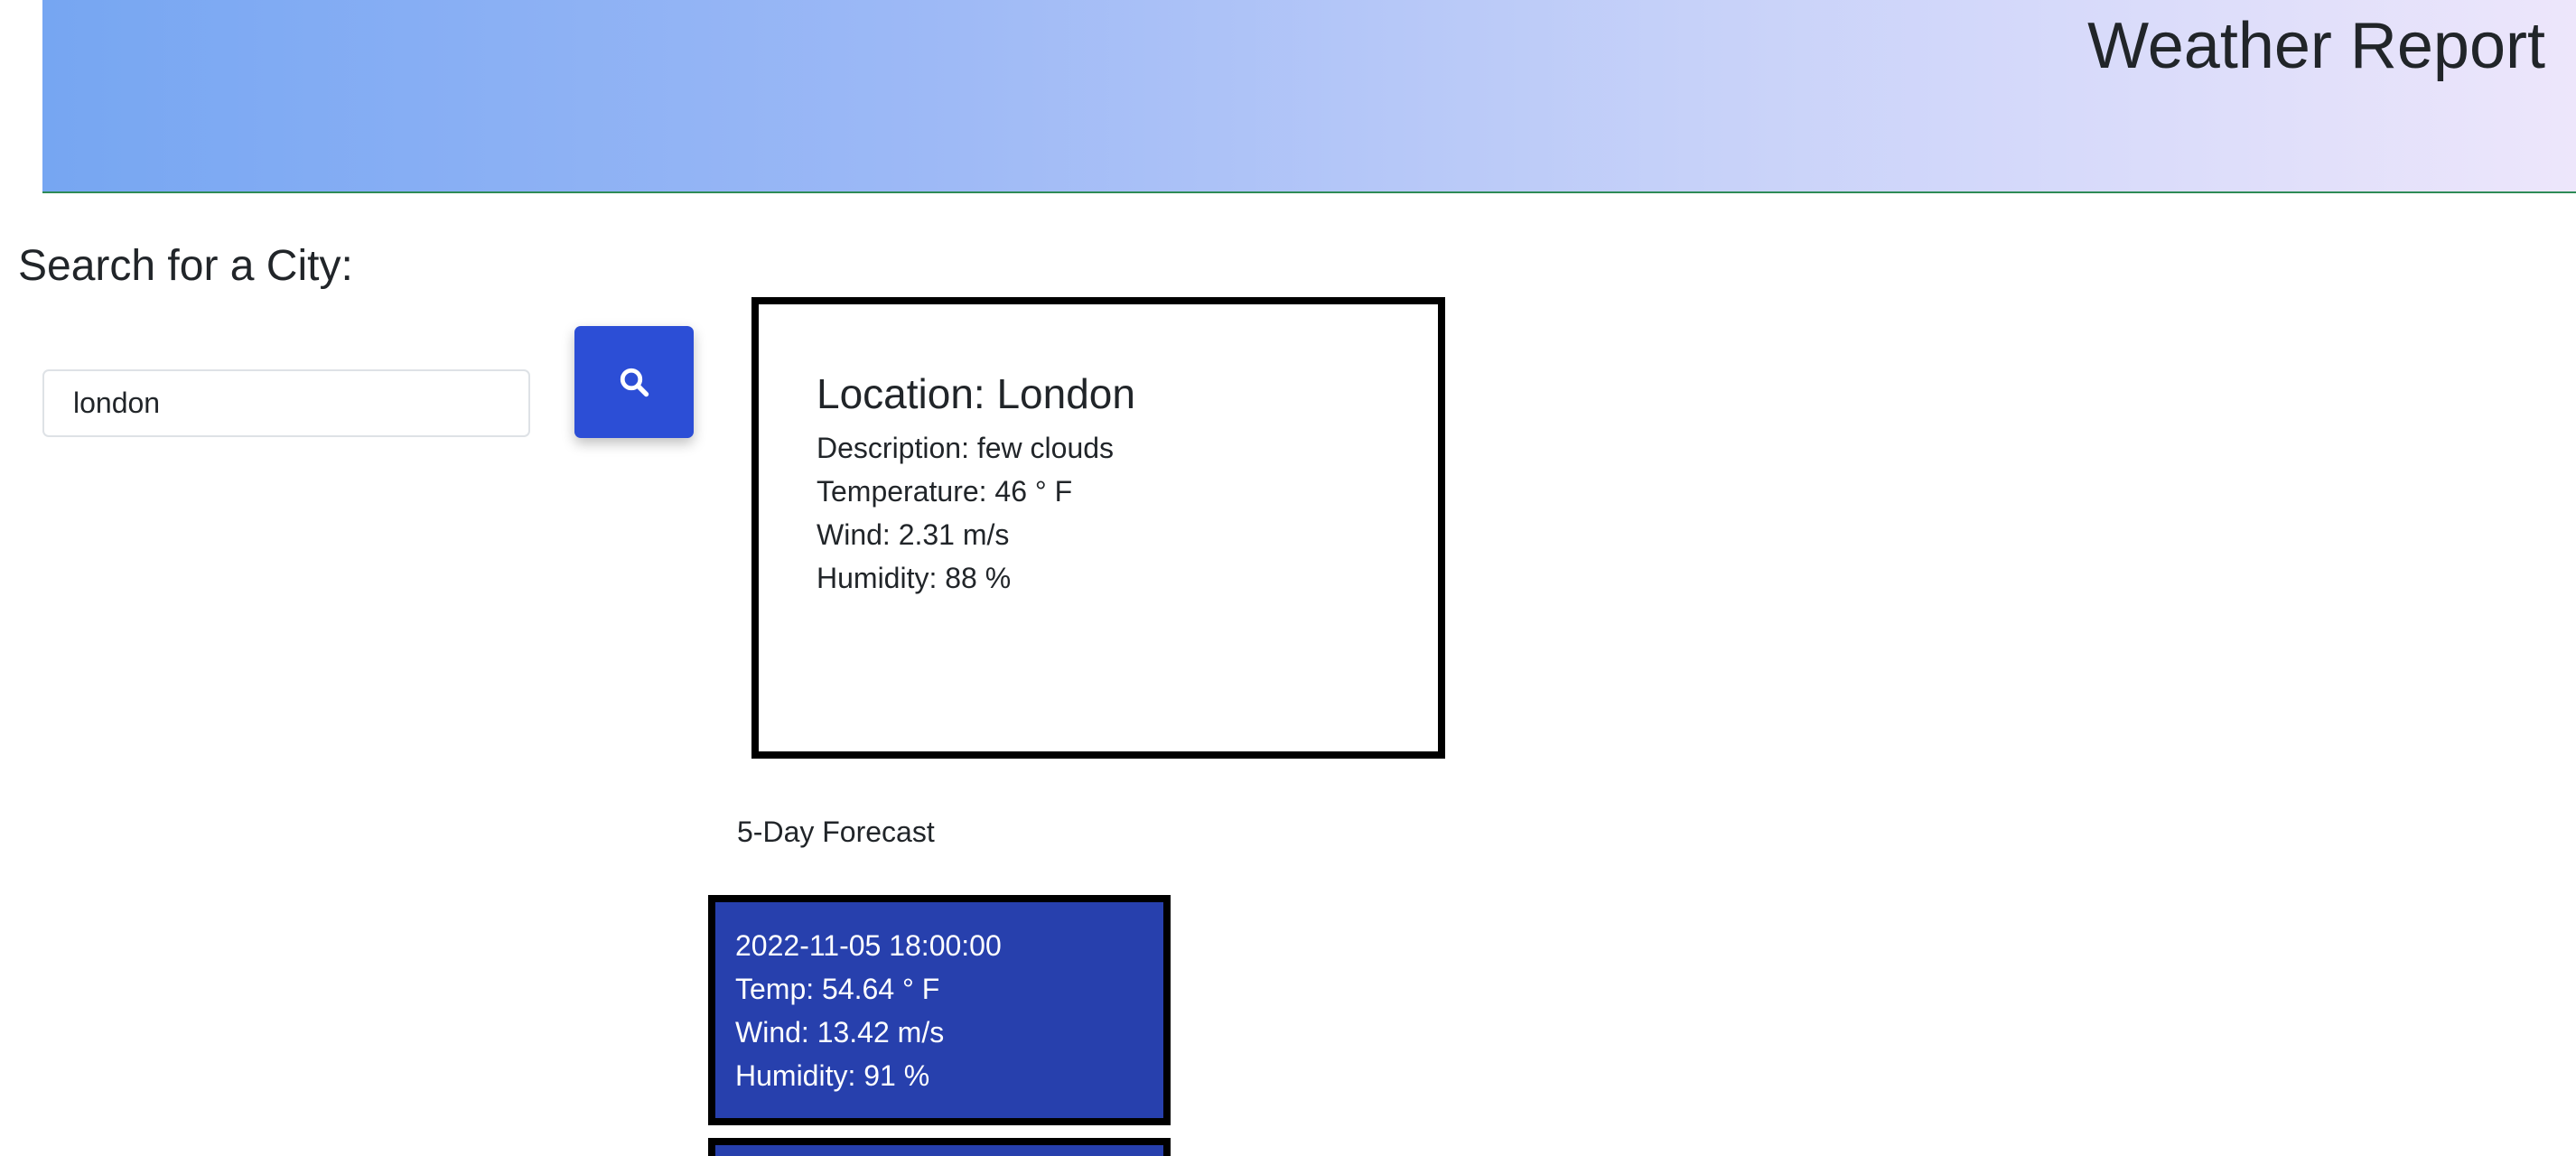  I want to click on search-icon, so click(634, 382).